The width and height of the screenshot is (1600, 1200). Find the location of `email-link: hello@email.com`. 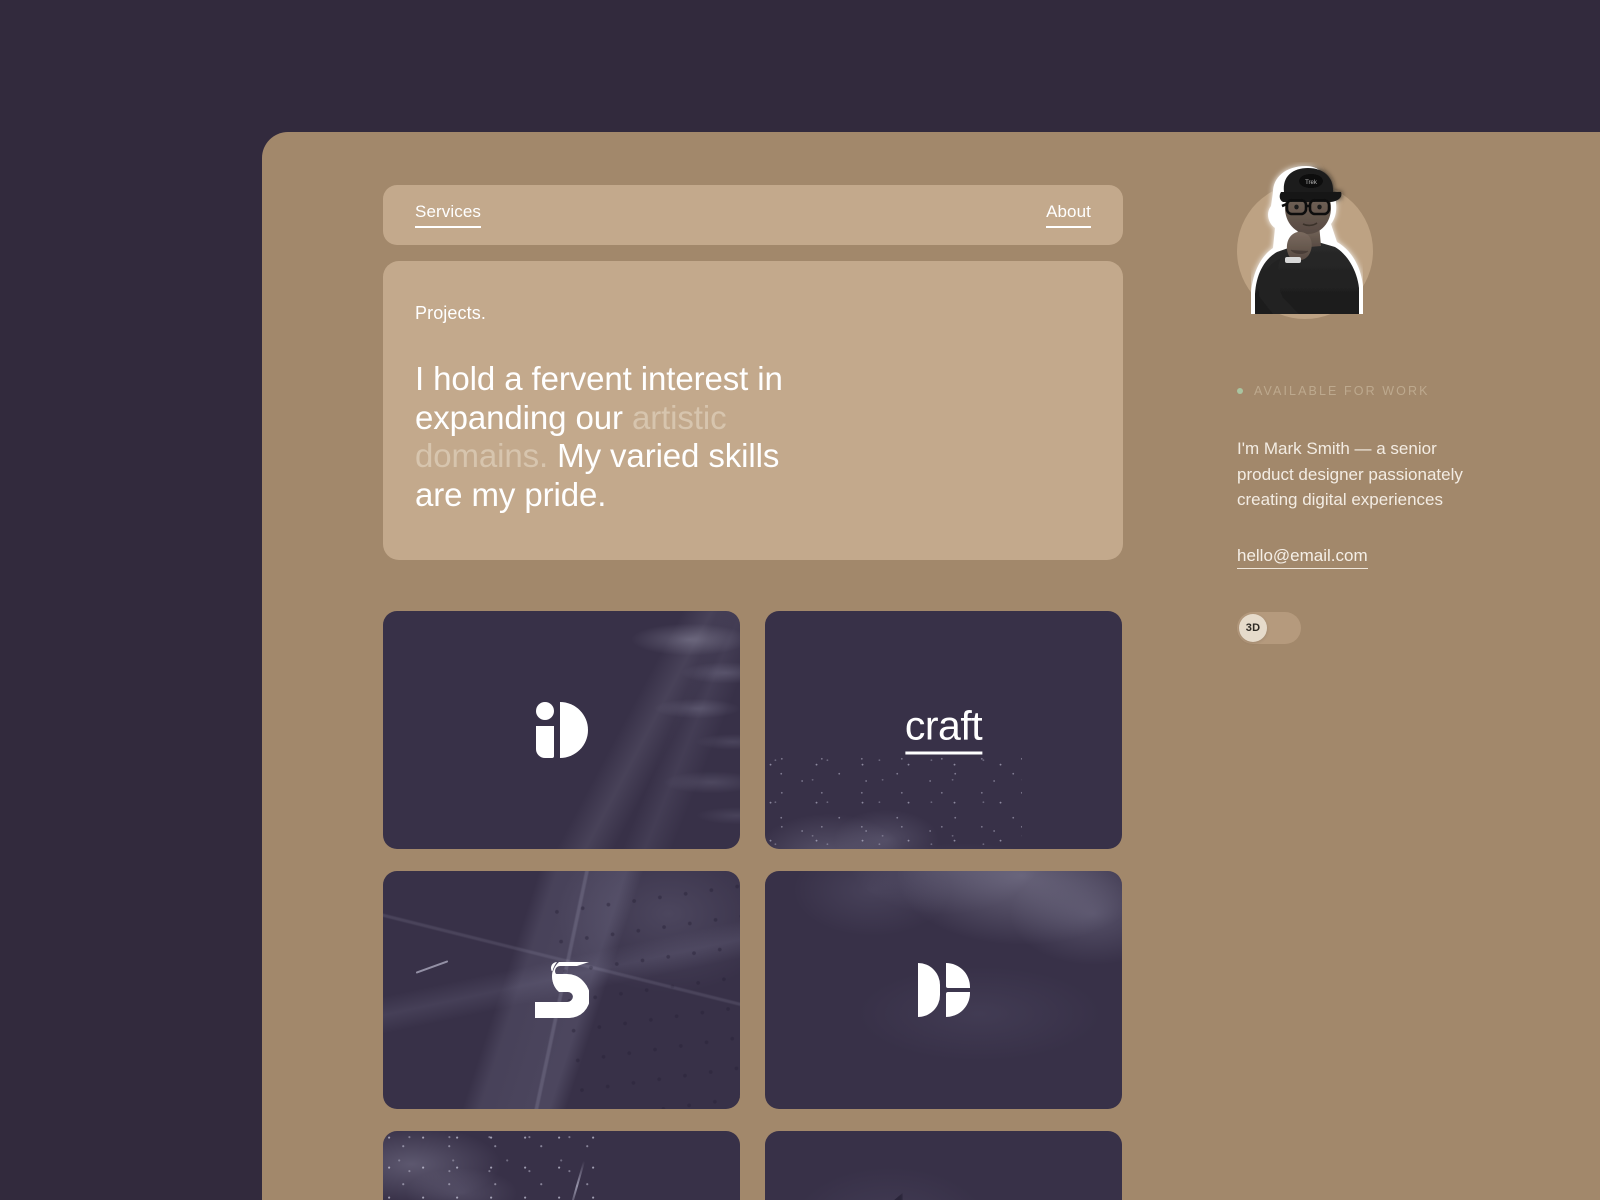

email-link: hello@email.com is located at coordinates (1302, 557).